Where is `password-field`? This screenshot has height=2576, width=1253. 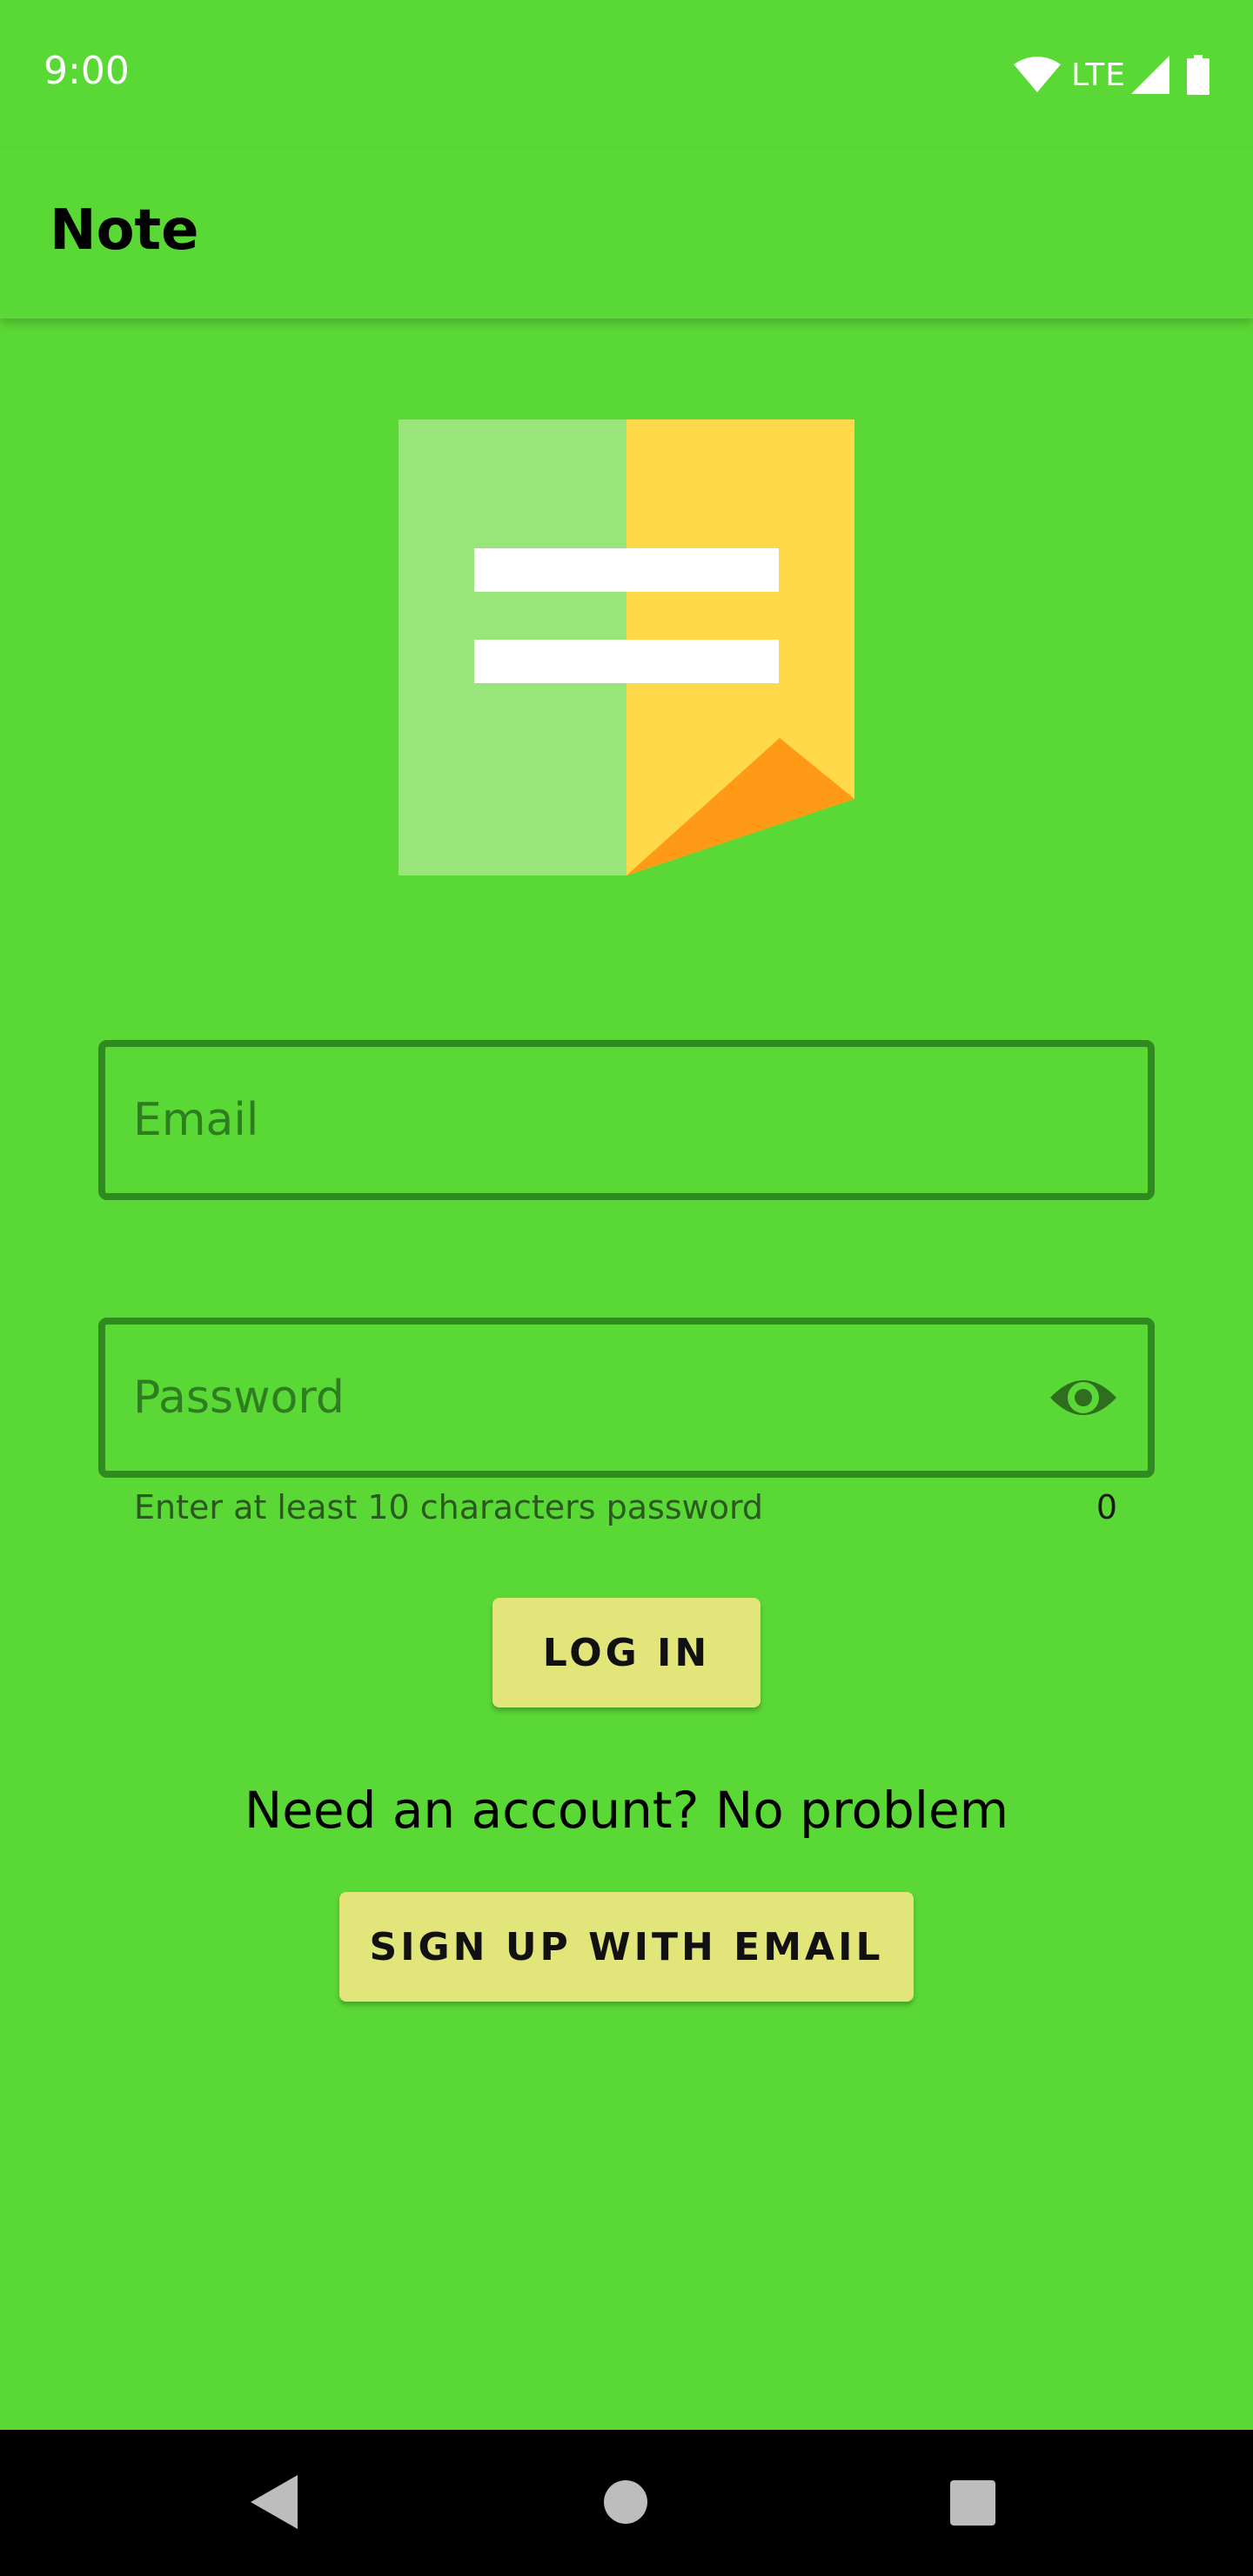
password-field is located at coordinates (626, 1398).